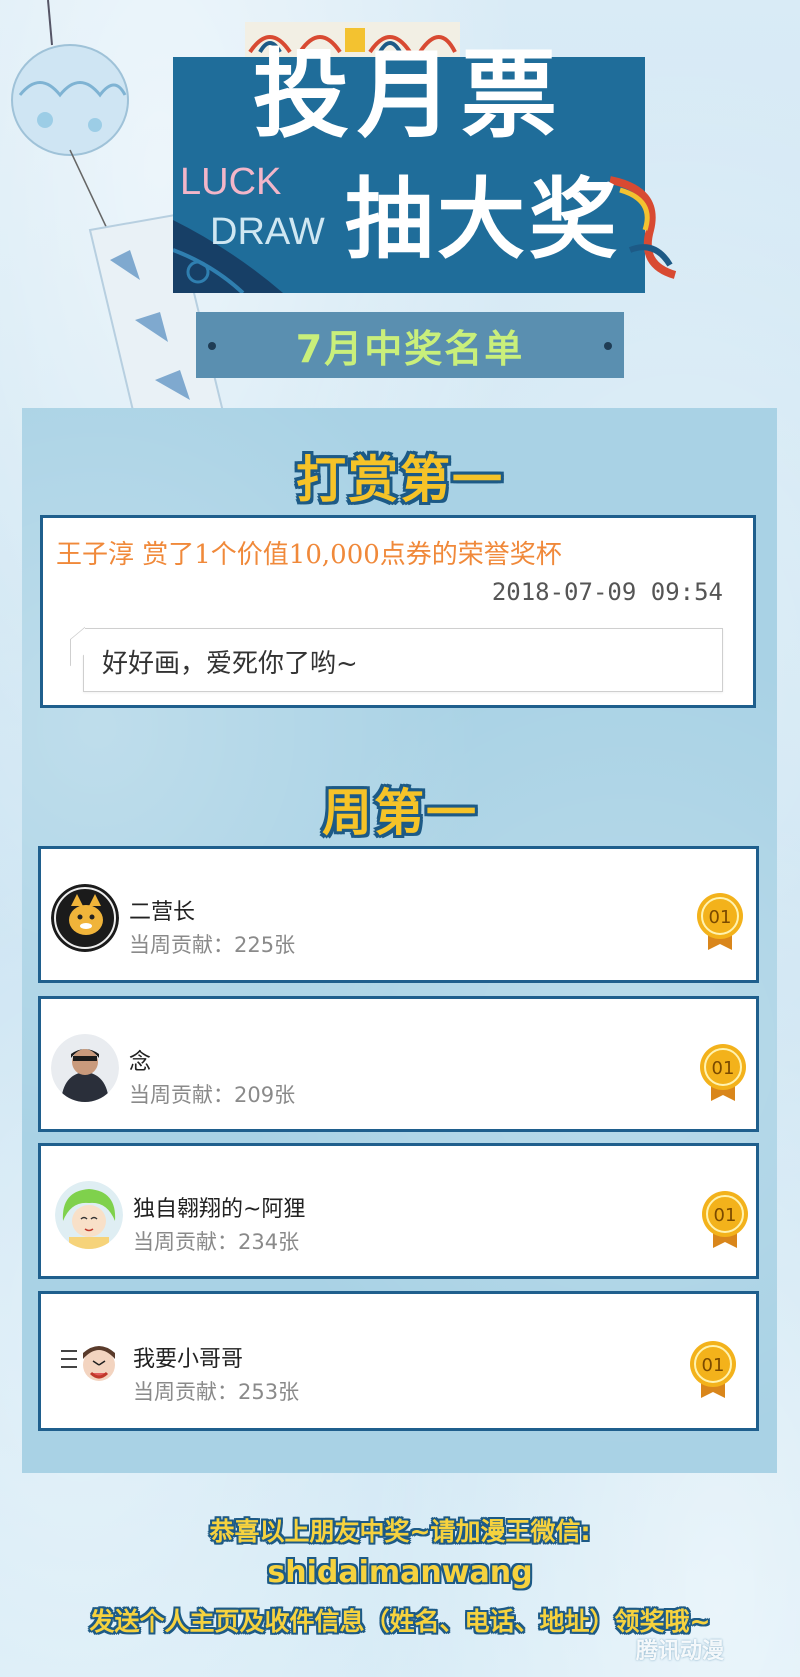 Image resolution: width=800 pixels, height=1677 pixels. I want to click on banner-title-prize: 抽大奖, so click(483, 219).